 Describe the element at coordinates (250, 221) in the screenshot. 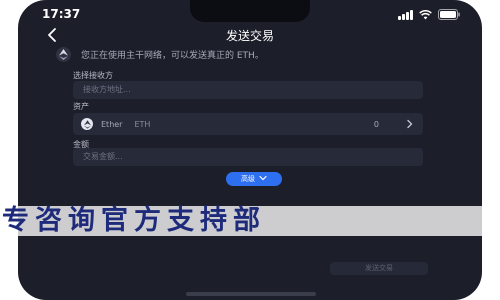

I see `watermark-banner: 专咨询官方支持部` at that location.